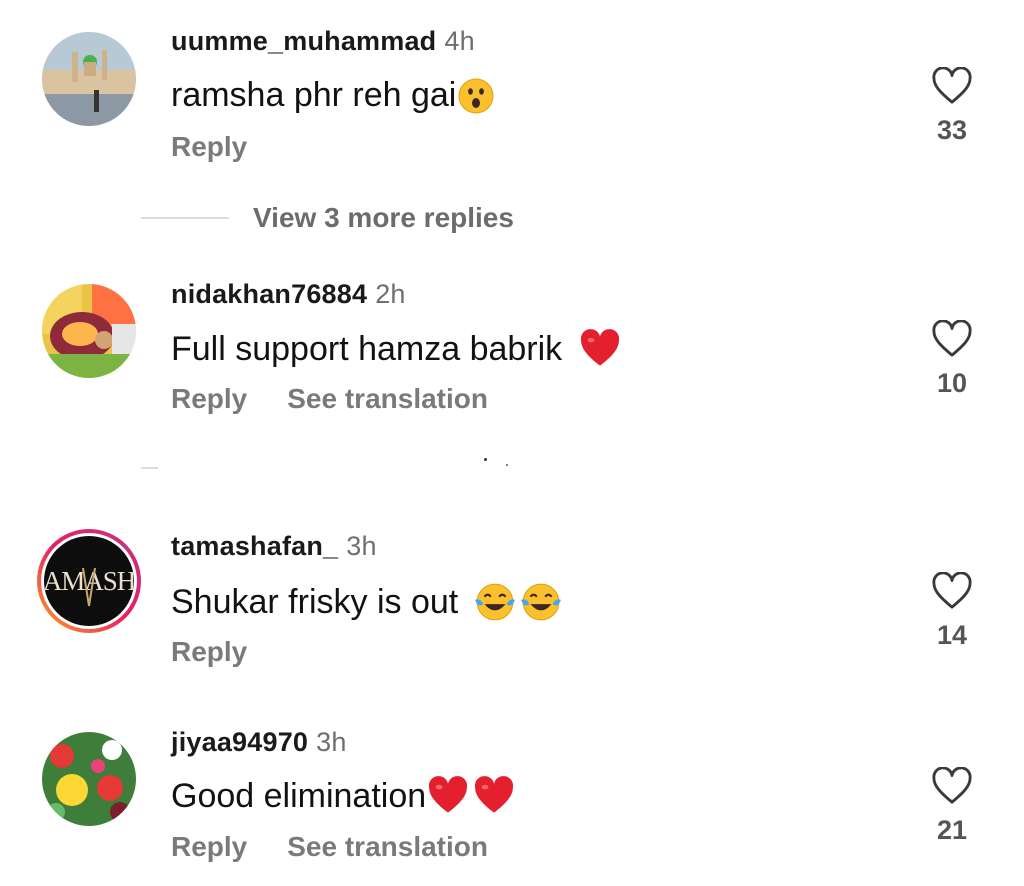  Describe the element at coordinates (952, 383) in the screenshot. I see `like-count: 10` at that location.